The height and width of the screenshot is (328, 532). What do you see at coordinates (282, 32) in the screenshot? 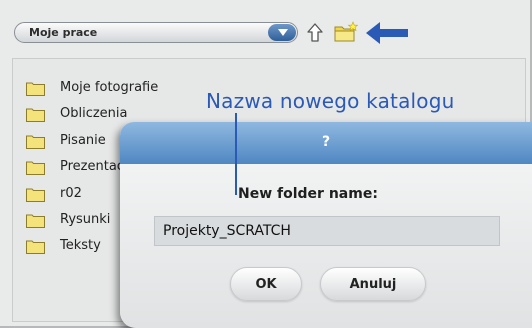
I see `chevron-down-icon` at bounding box center [282, 32].